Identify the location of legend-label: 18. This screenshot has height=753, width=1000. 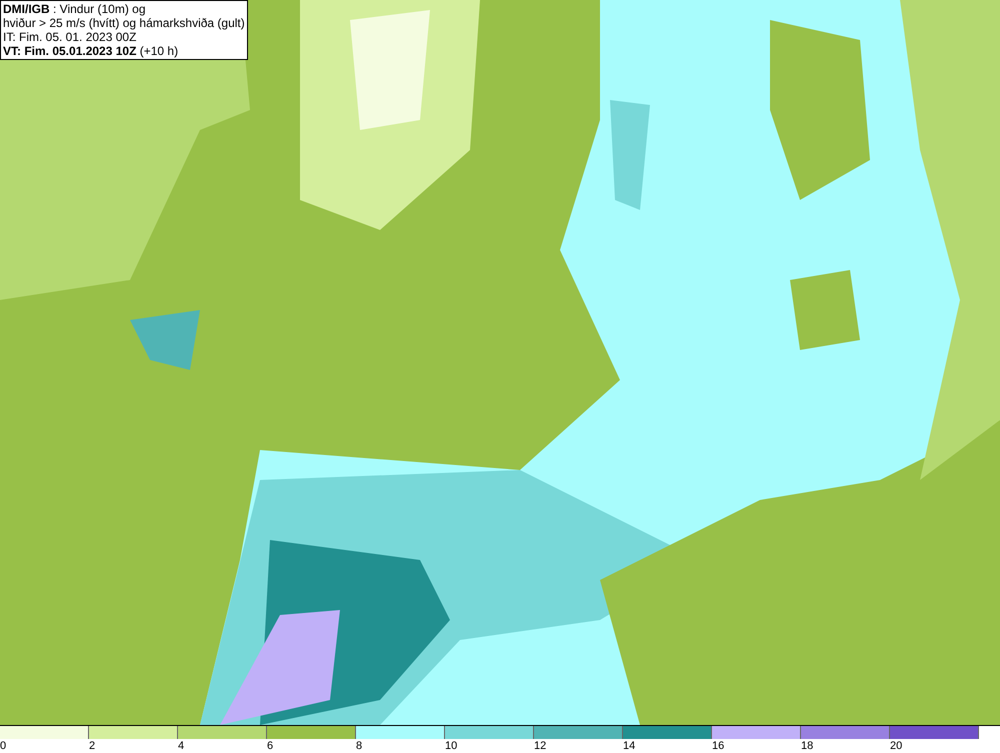
(807, 746).